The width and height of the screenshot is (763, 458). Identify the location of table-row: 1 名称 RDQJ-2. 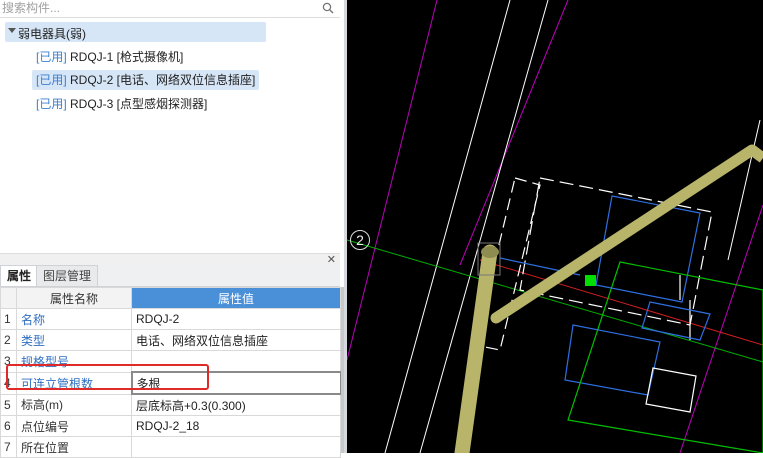
(170, 319).